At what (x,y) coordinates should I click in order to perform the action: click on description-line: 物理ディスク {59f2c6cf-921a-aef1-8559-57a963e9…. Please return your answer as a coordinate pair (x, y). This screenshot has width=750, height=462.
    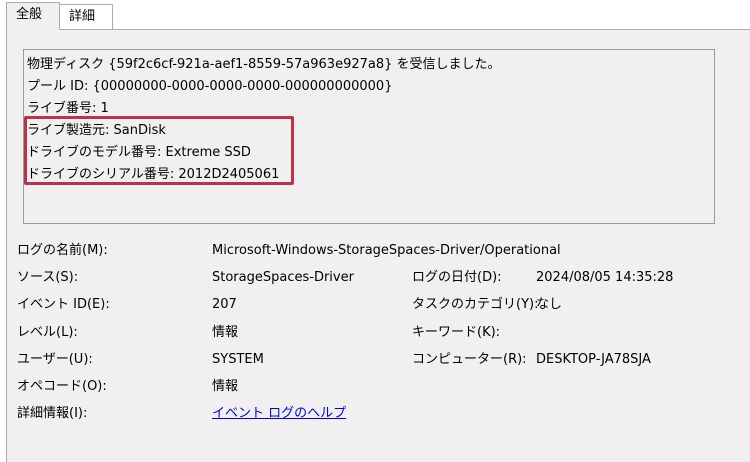
    Looking at the image, I should click on (264, 64).